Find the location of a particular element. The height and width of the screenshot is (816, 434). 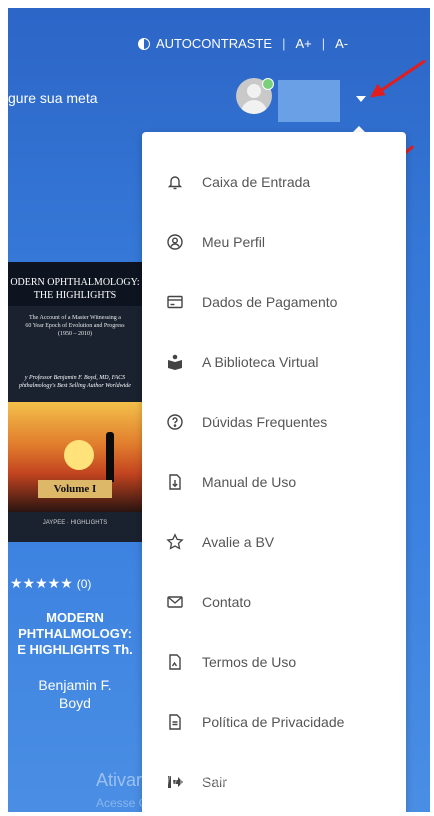

document-icon is located at coordinates (175, 662).